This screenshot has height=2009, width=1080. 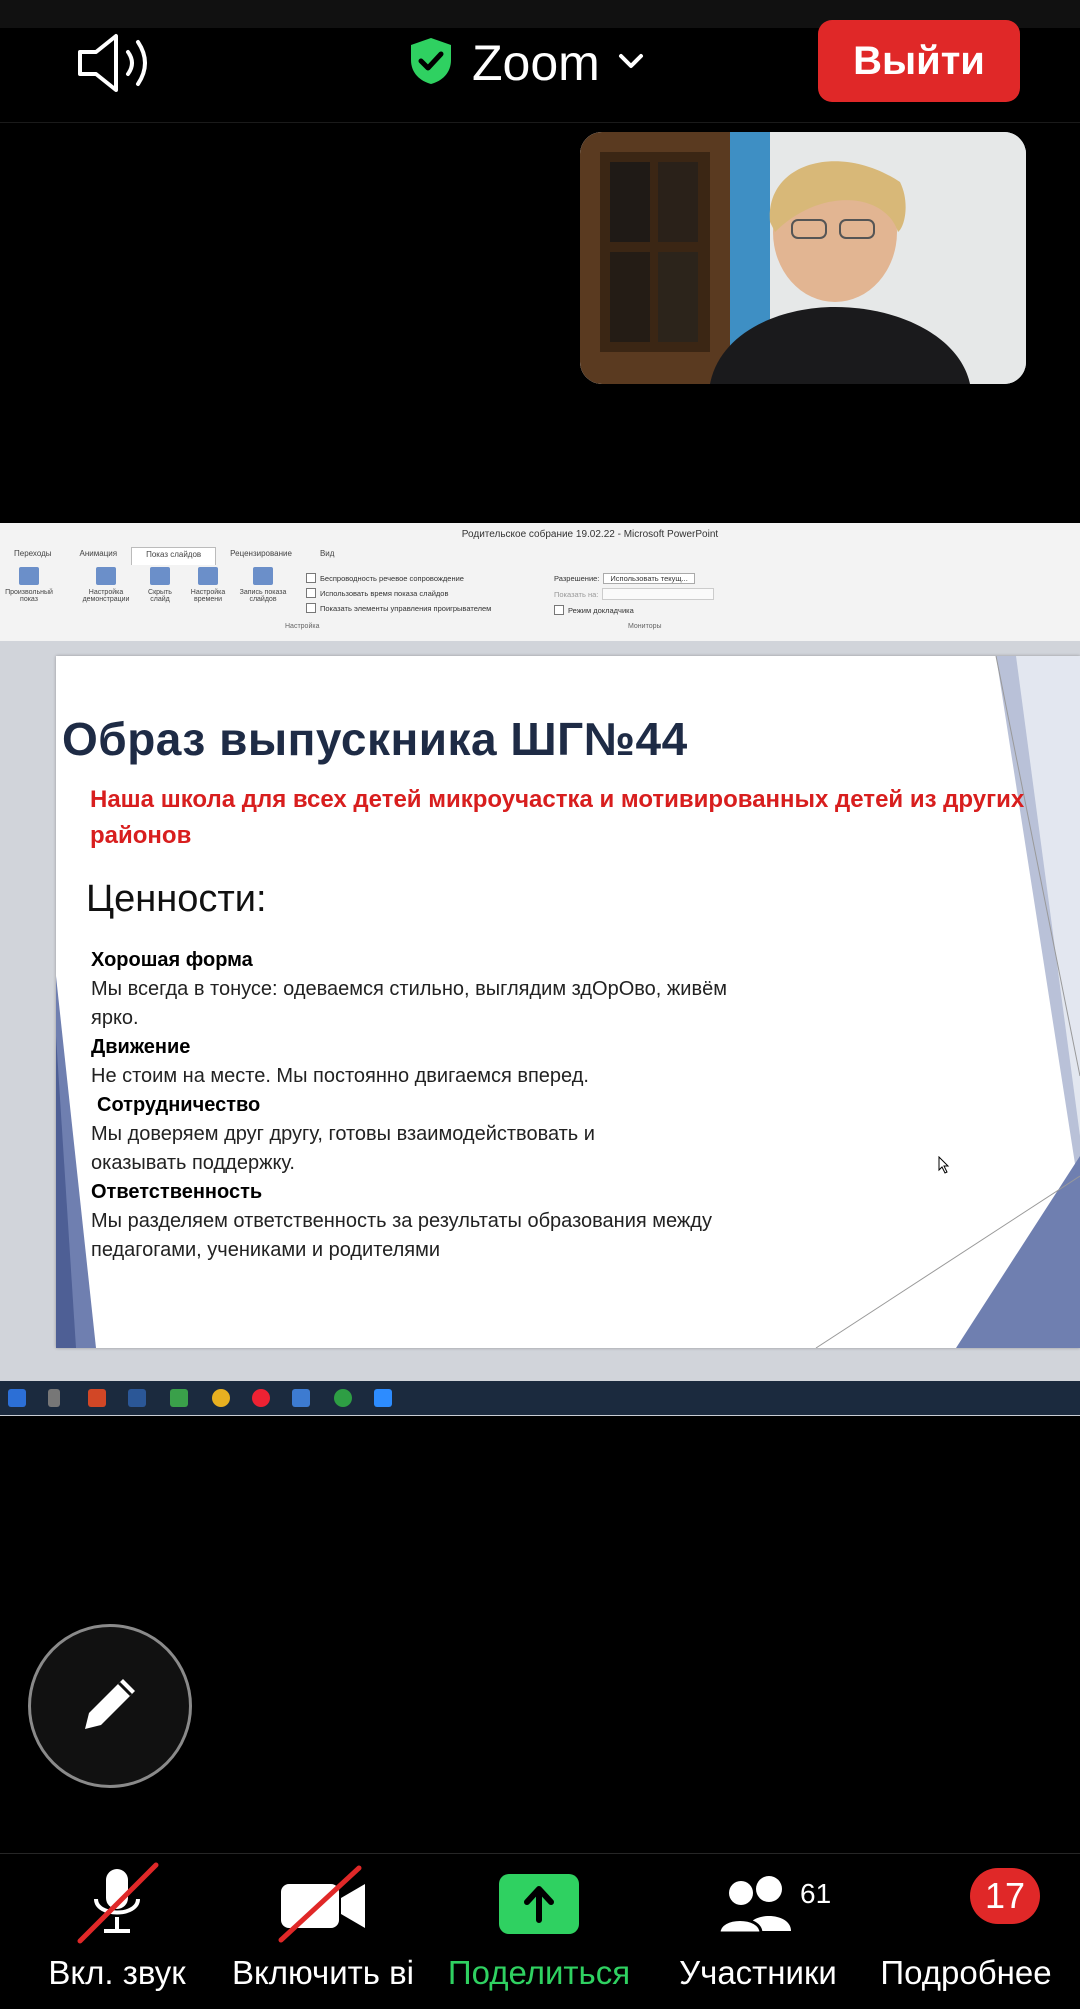 I want to click on more-button: Подробнее, so click(x=966, y=1931).